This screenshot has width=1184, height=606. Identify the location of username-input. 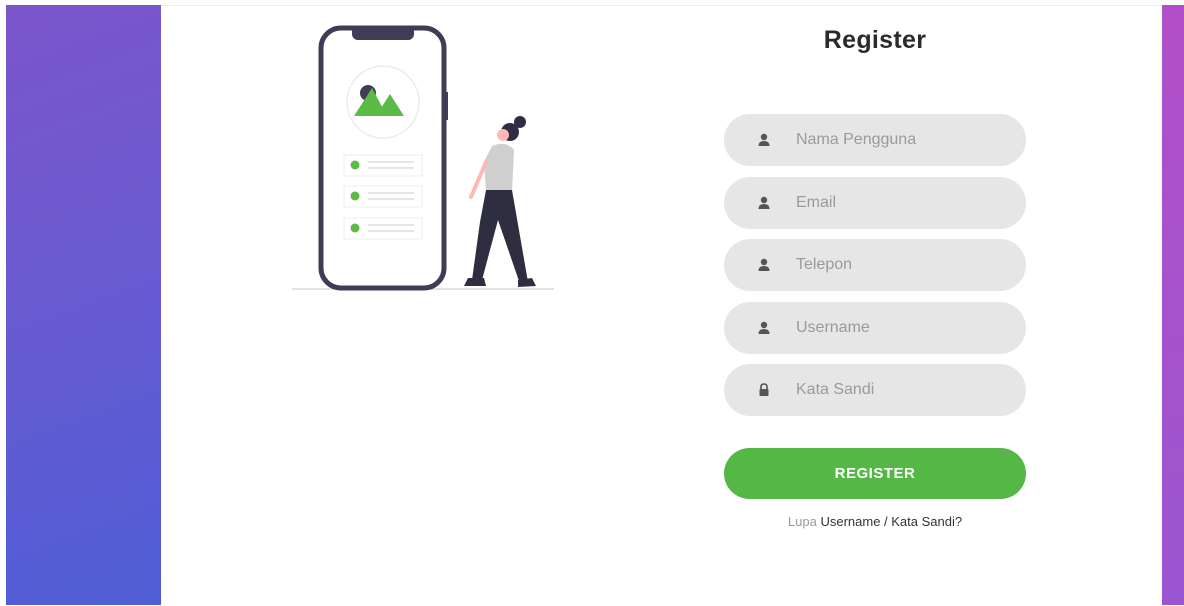
(906, 328).